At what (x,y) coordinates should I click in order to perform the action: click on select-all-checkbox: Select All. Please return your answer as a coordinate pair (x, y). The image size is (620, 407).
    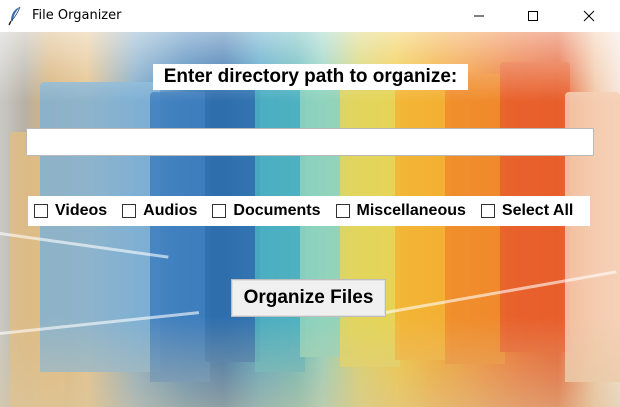
    Looking at the image, I should click on (524, 211).